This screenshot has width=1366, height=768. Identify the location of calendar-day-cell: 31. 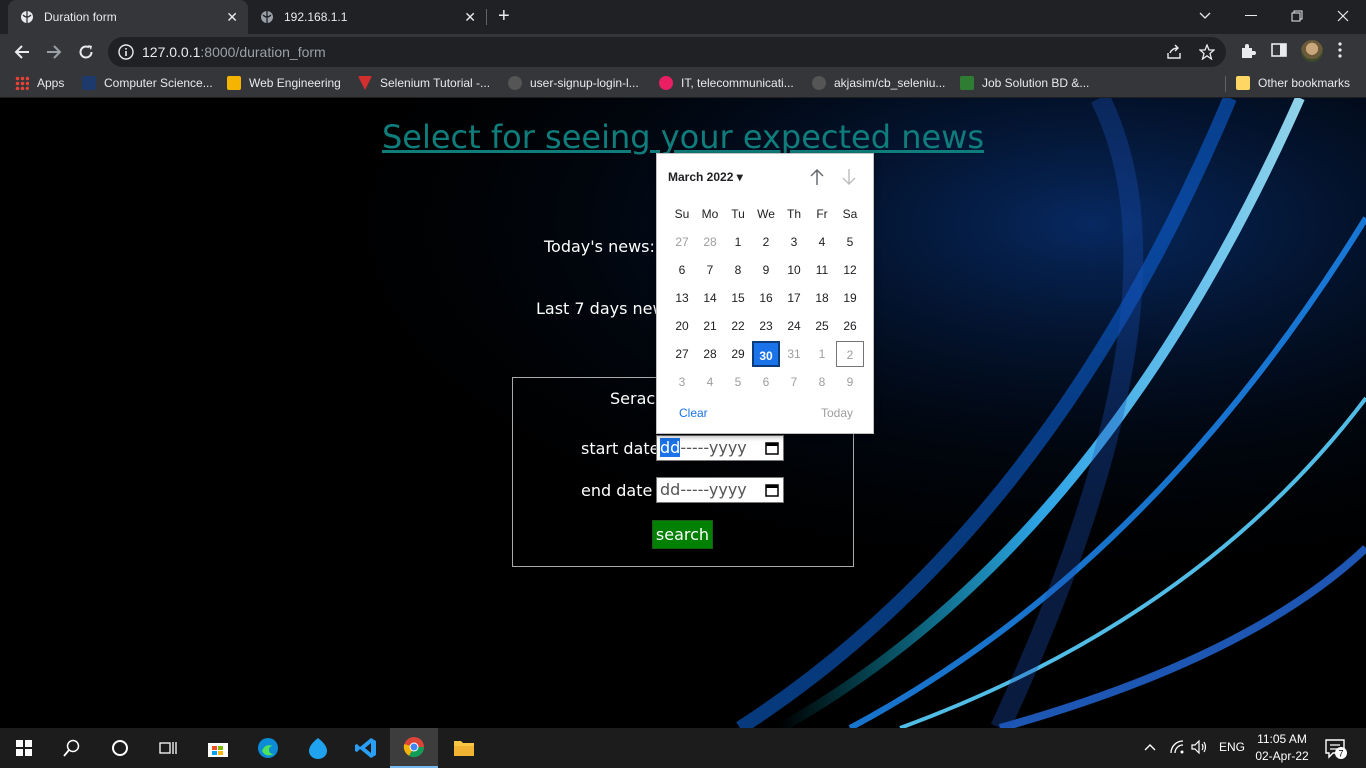
(794, 354).